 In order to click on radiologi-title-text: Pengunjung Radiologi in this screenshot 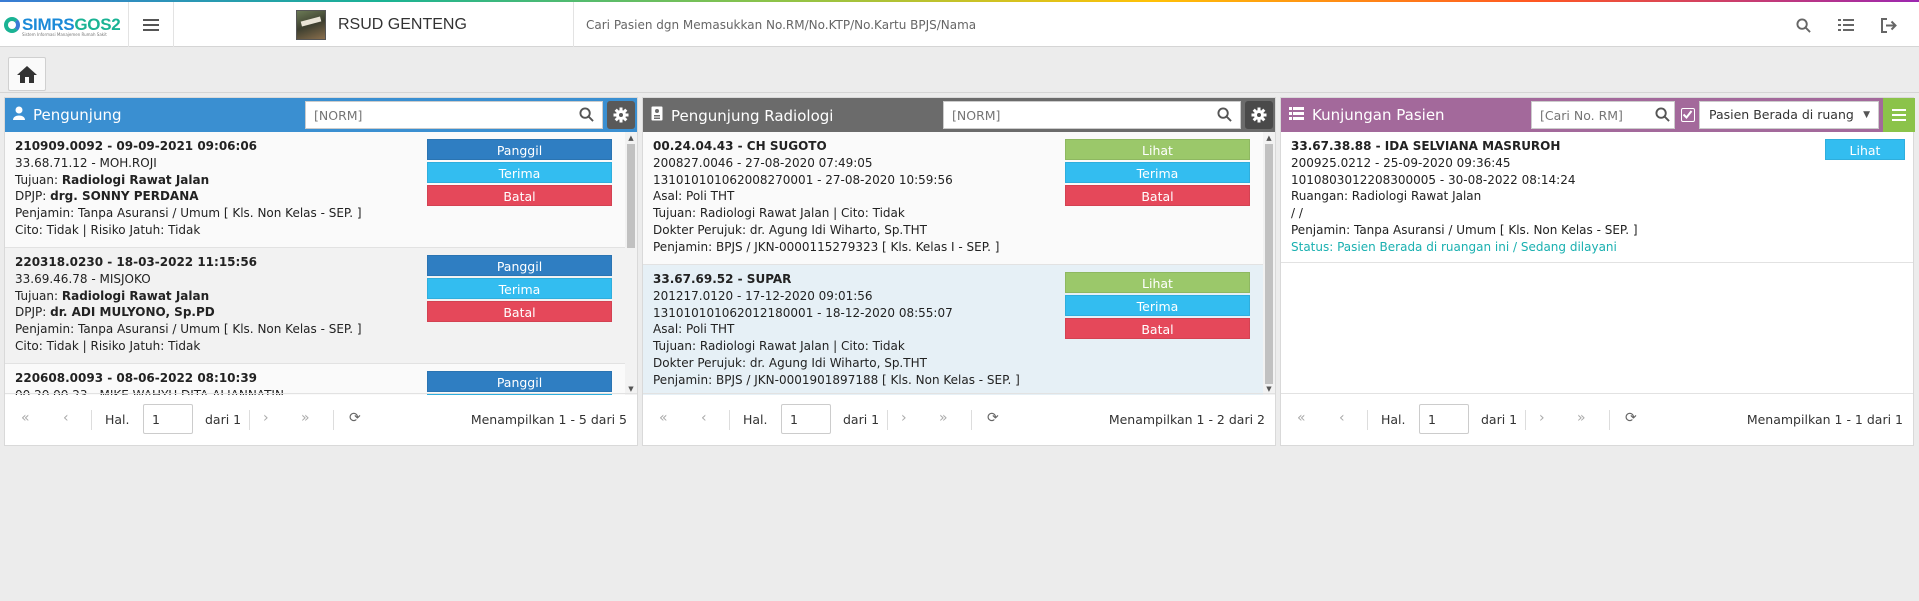, I will do `click(752, 115)`.